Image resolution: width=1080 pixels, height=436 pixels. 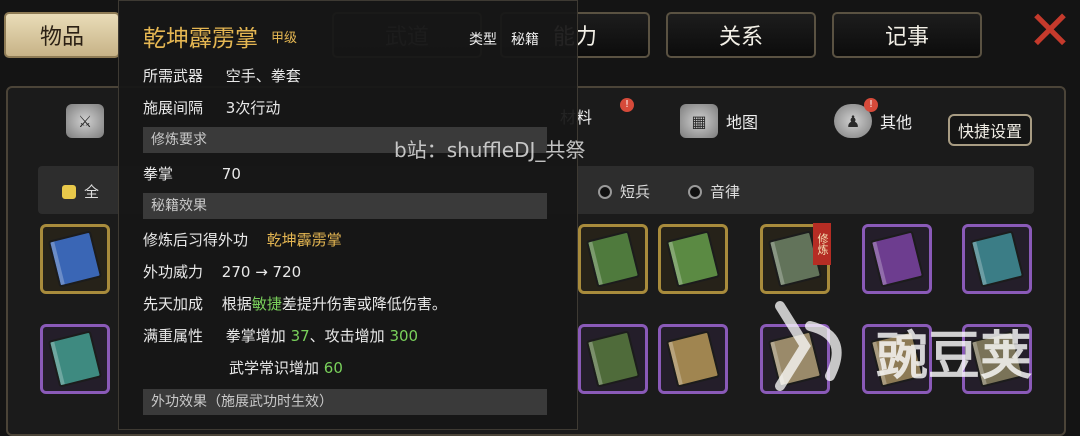 I want to click on quick-settings-button: 快捷设置, so click(x=990, y=130).